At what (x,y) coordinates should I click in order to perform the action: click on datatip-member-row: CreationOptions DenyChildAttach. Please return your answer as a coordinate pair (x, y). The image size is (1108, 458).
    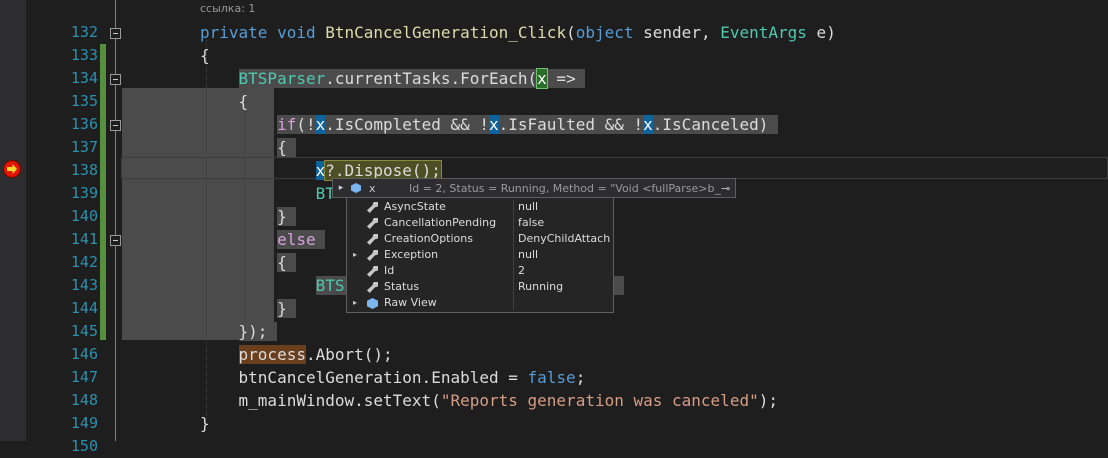
    Looking at the image, I should click on (480, 239).